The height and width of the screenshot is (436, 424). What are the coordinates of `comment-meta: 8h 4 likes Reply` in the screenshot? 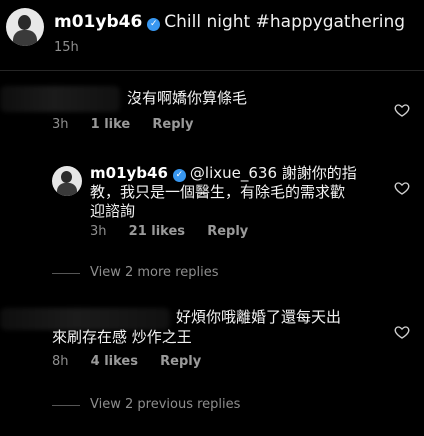 It's located at (135, 361).